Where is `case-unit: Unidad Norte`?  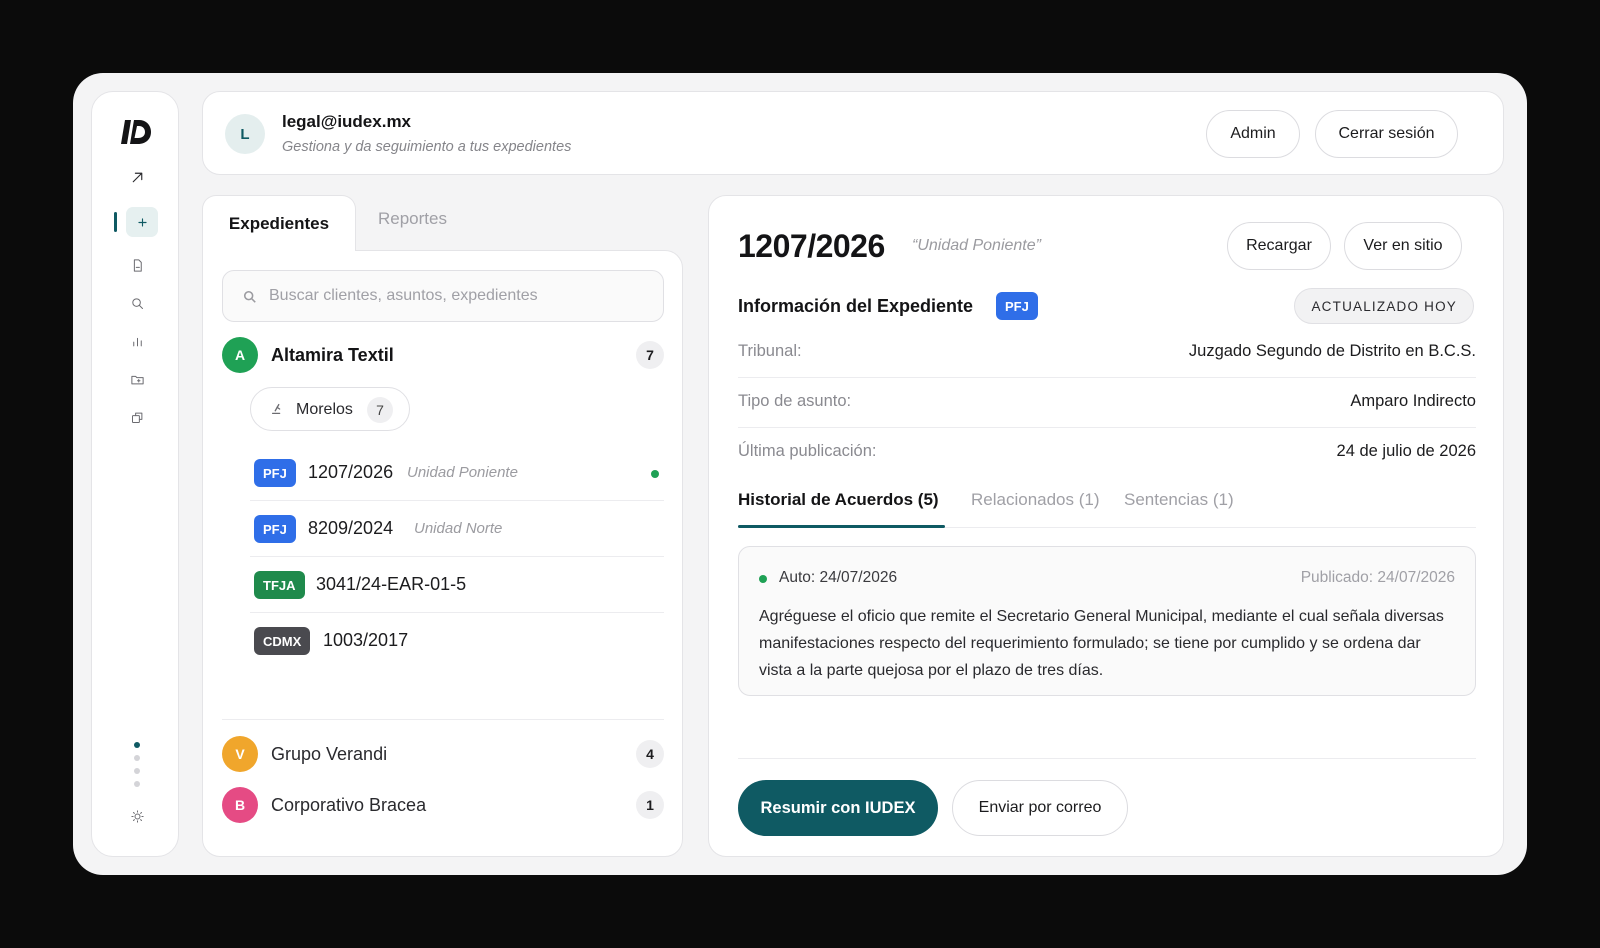
case-unit: Unidad Norte is located at coordinates (458, 528).